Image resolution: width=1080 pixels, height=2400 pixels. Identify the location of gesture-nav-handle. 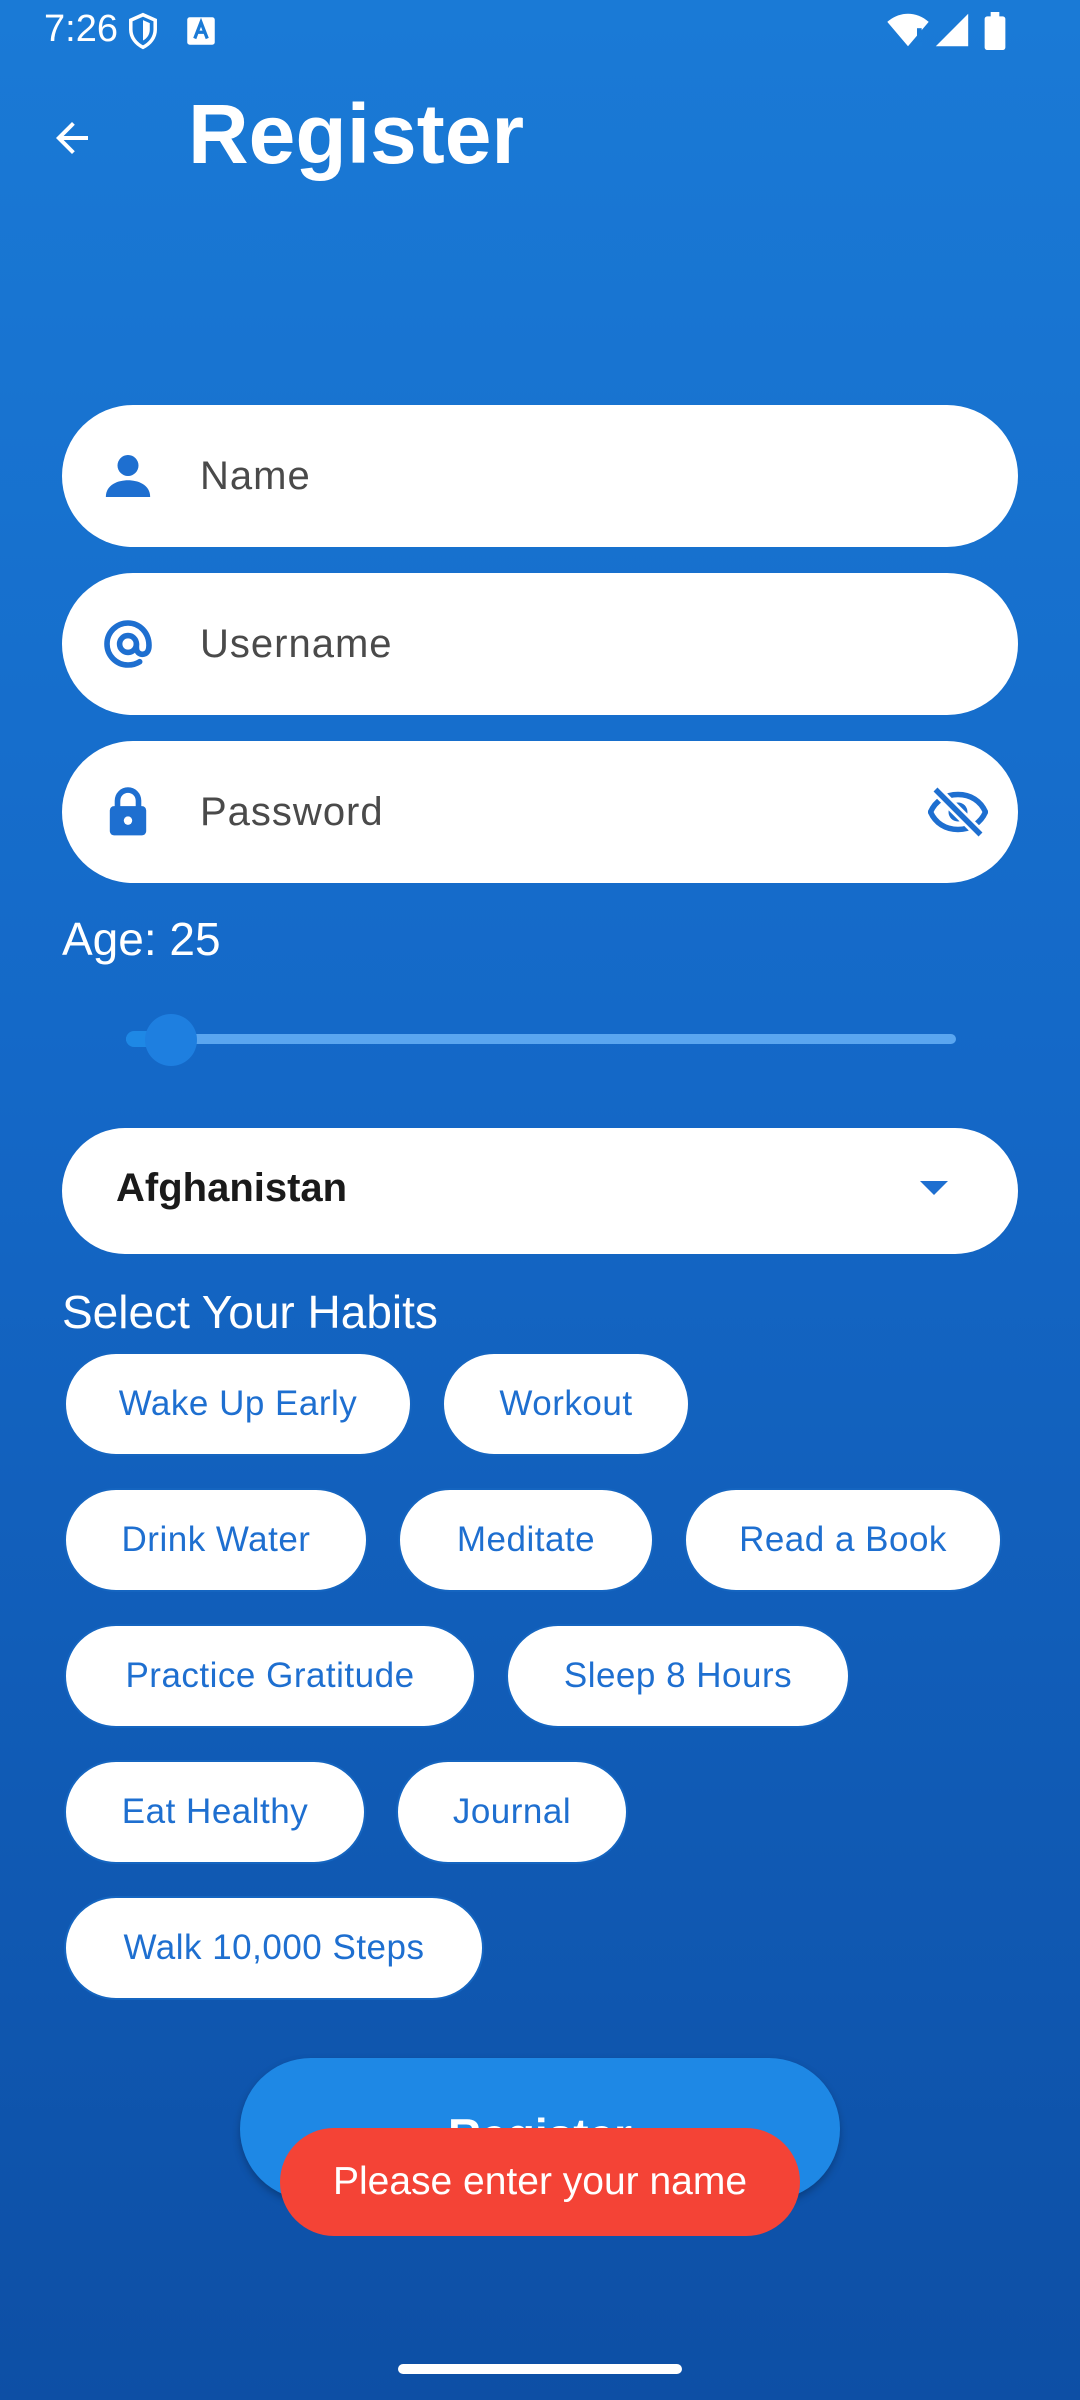
(540, 2369).